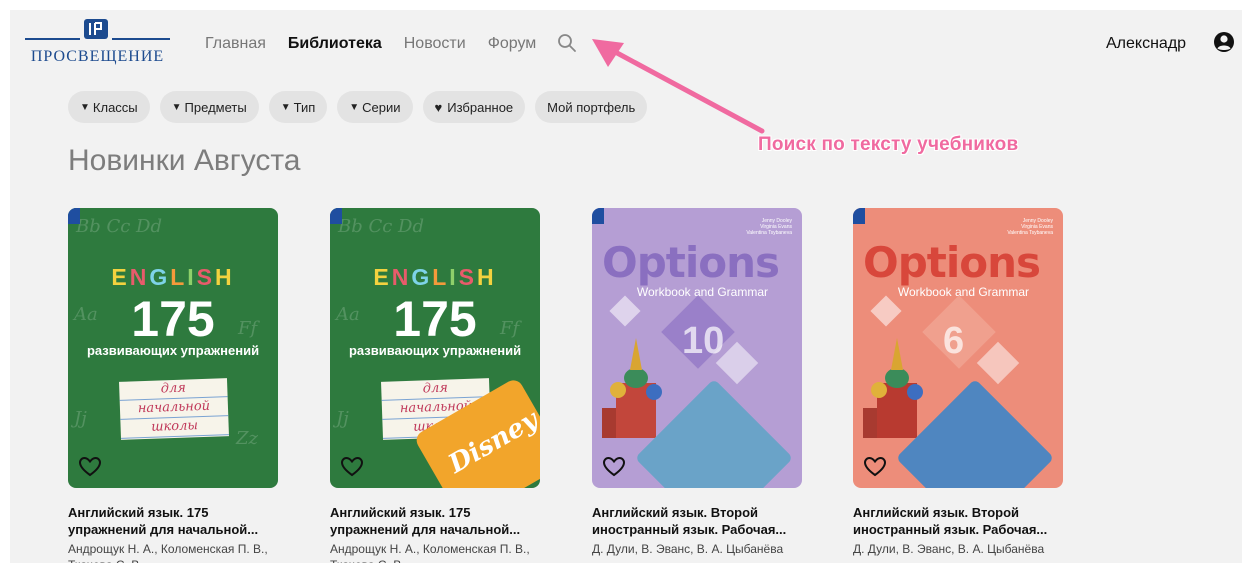 The width and height of the screenshot is (1245, 563). Describe the element at coordinates (435, 44) in the screenshot. I see `nav-item-news: Новости` at that location.